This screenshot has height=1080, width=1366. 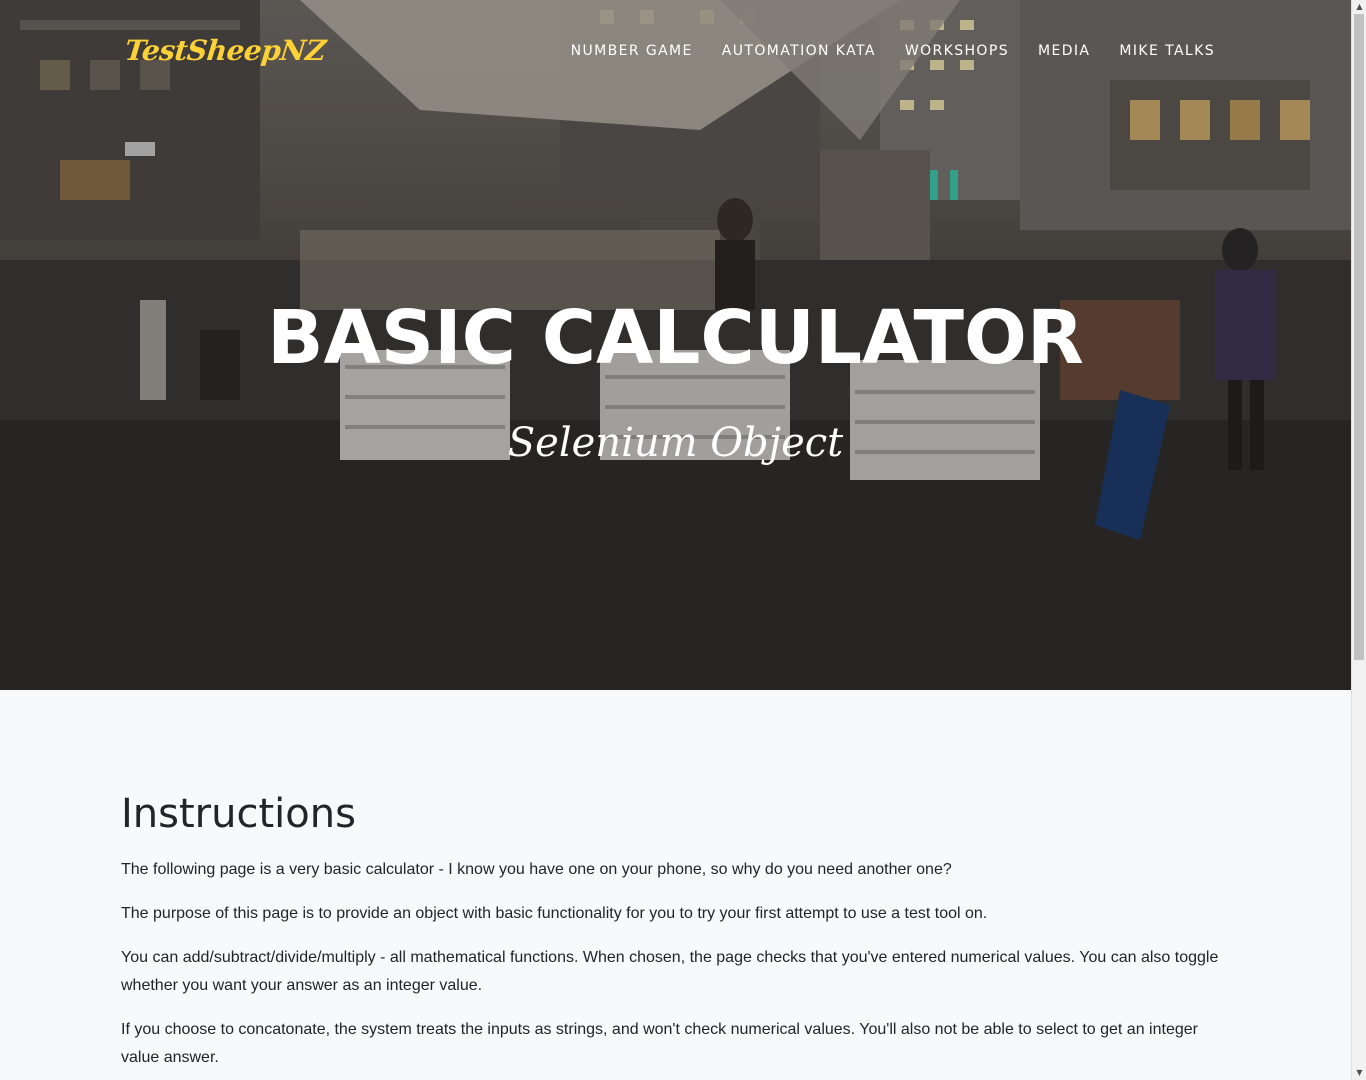 I want to click on nav-item-media: MEDIA, so click(x=1064, y=51).